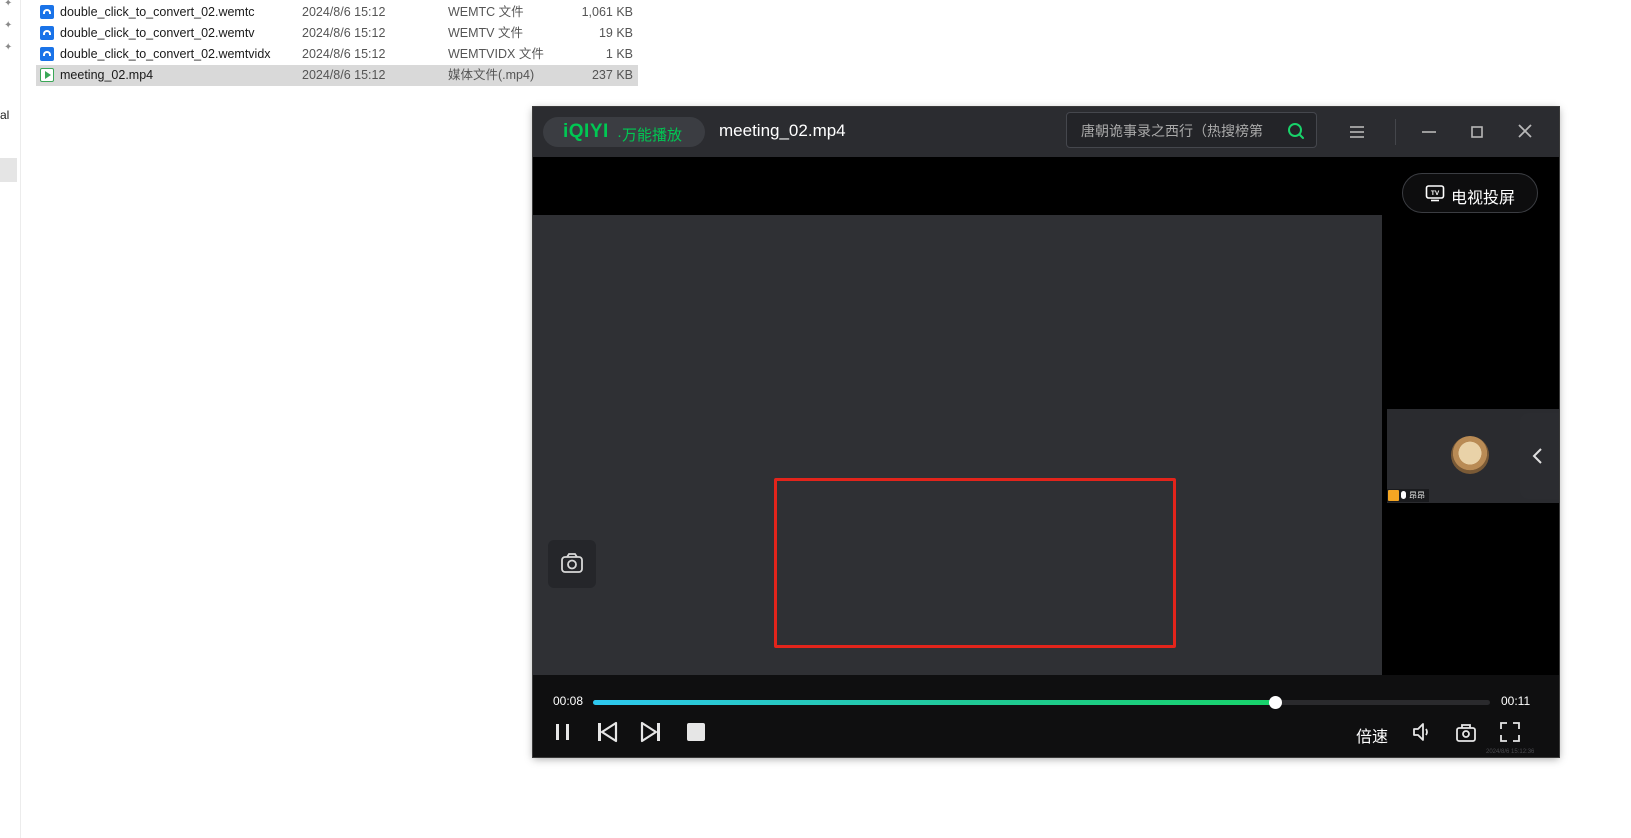 Image resolution: width=1631 pixels, height=838 pixels. I want to click on file-type: WEMTVIDX 文件, so click(496, 54).